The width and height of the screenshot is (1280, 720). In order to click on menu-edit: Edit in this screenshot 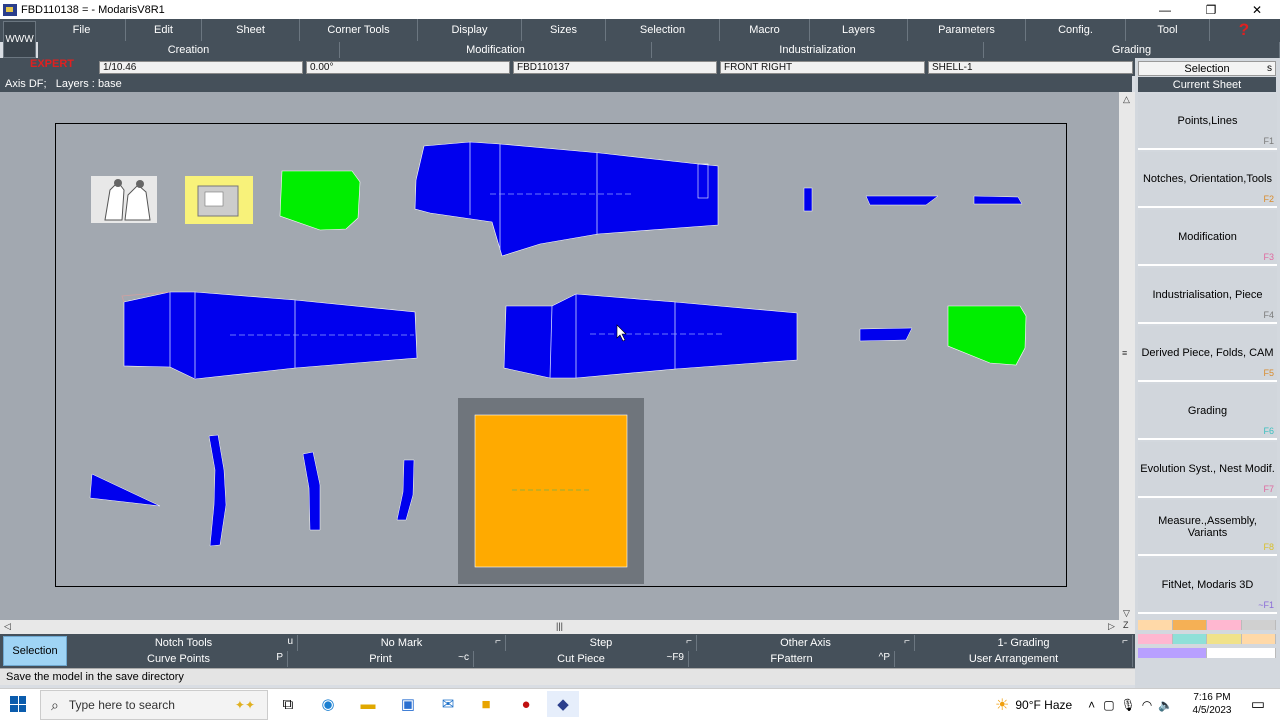, I will do `click(164, 30)`.